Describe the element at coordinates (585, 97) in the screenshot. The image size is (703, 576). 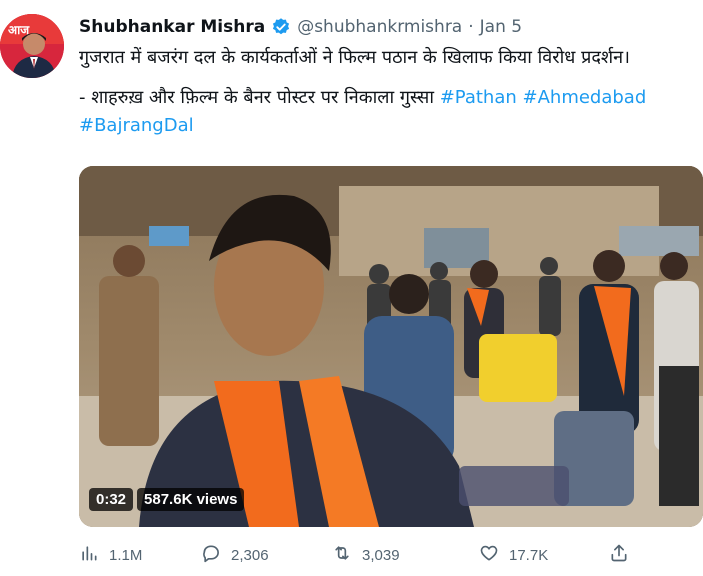
I see `hashtag-ahmedabad: #Ahmedabad` at that location.